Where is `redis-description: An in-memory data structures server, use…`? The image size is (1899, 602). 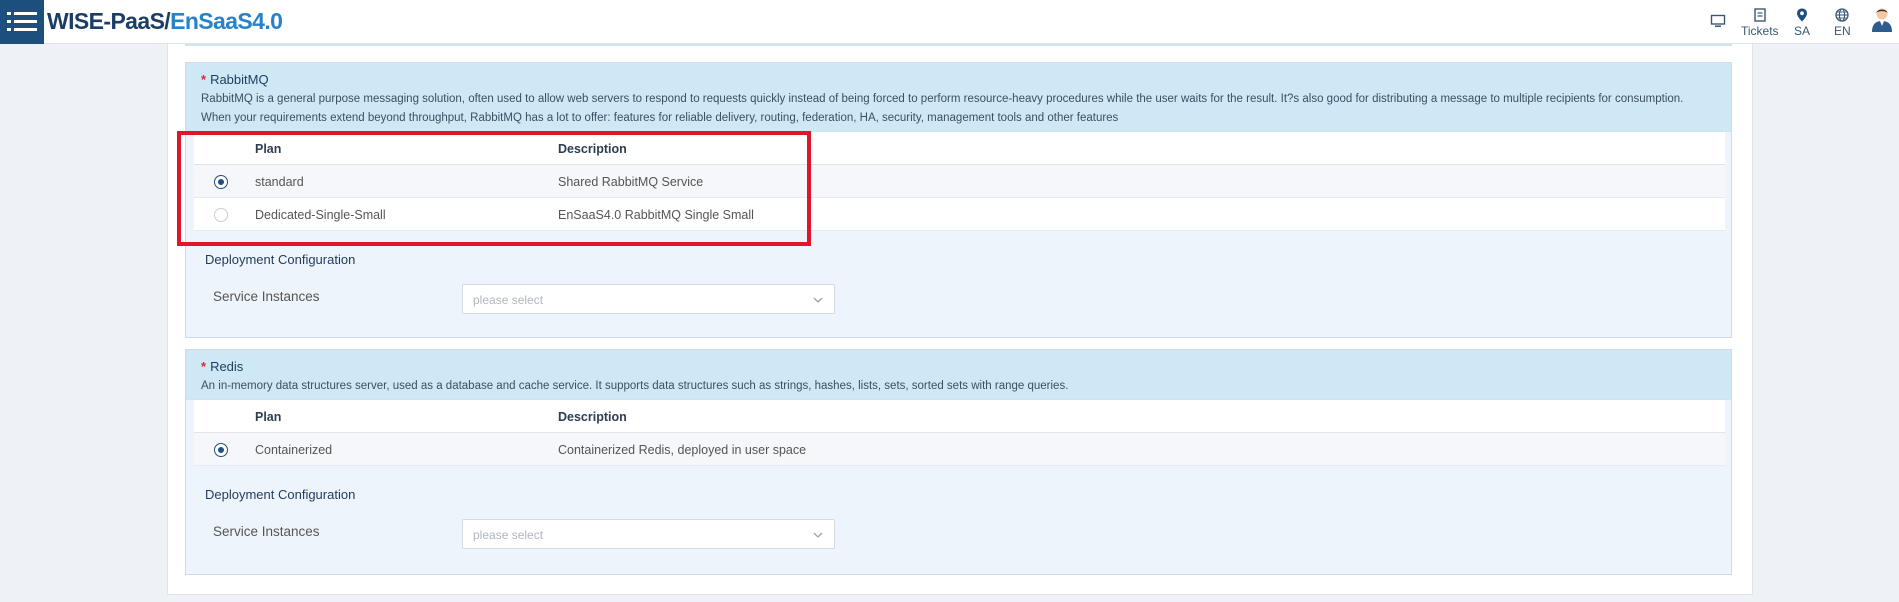
redis-description: An in-memory data structures server, use… is located at coordinates (635, 386).